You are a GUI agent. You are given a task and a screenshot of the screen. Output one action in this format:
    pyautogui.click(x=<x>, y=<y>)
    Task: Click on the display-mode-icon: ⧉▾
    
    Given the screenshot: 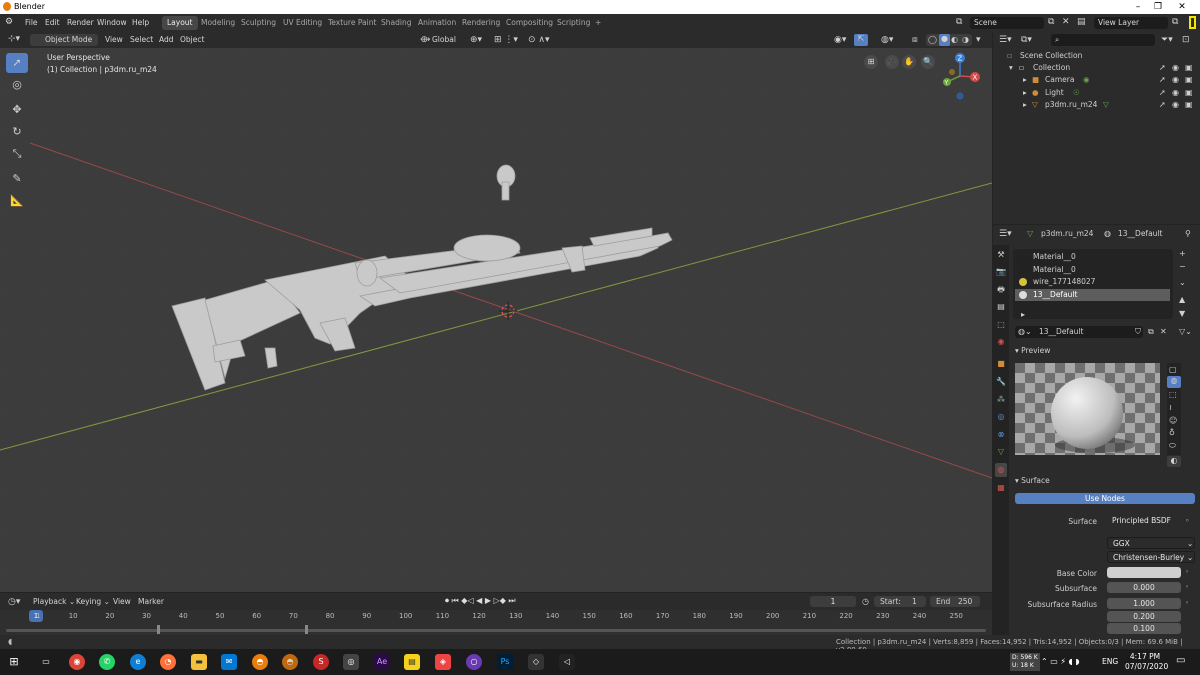 What is the action you would take?
    pyautogui.click(x=1026, y=40)
    